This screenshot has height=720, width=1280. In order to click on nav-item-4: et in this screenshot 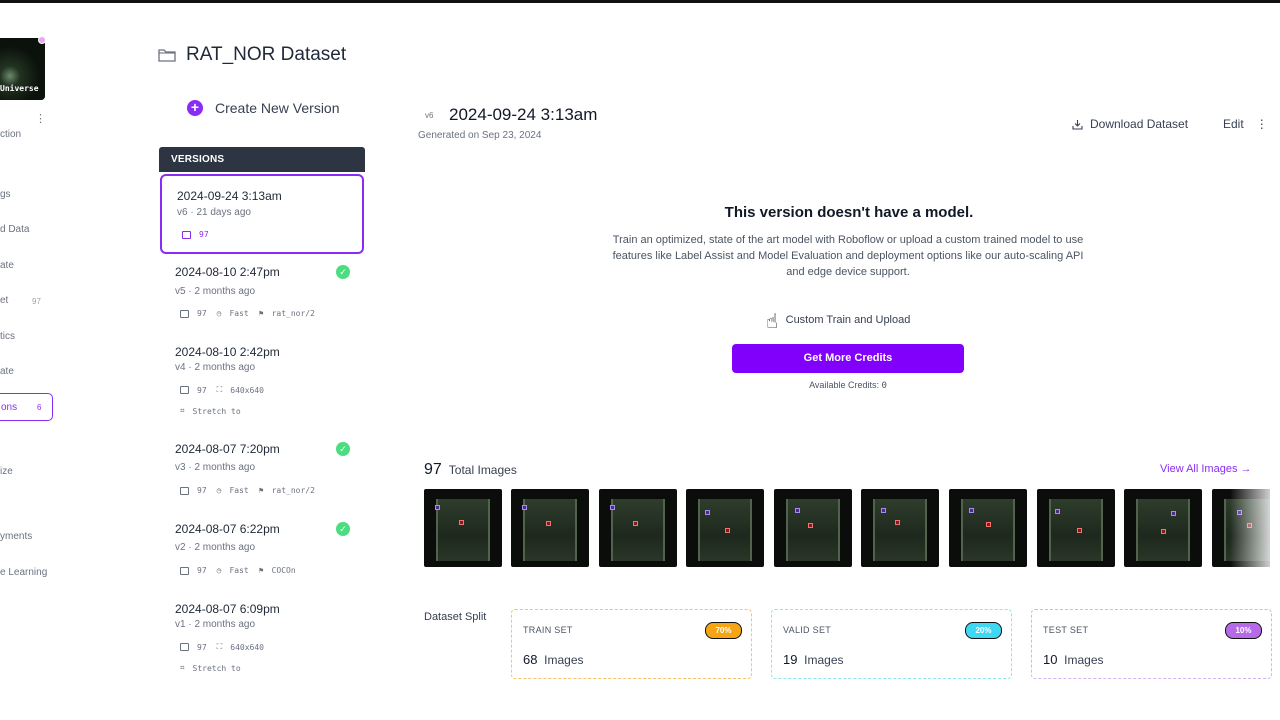, I will do `click(4, 300)`.